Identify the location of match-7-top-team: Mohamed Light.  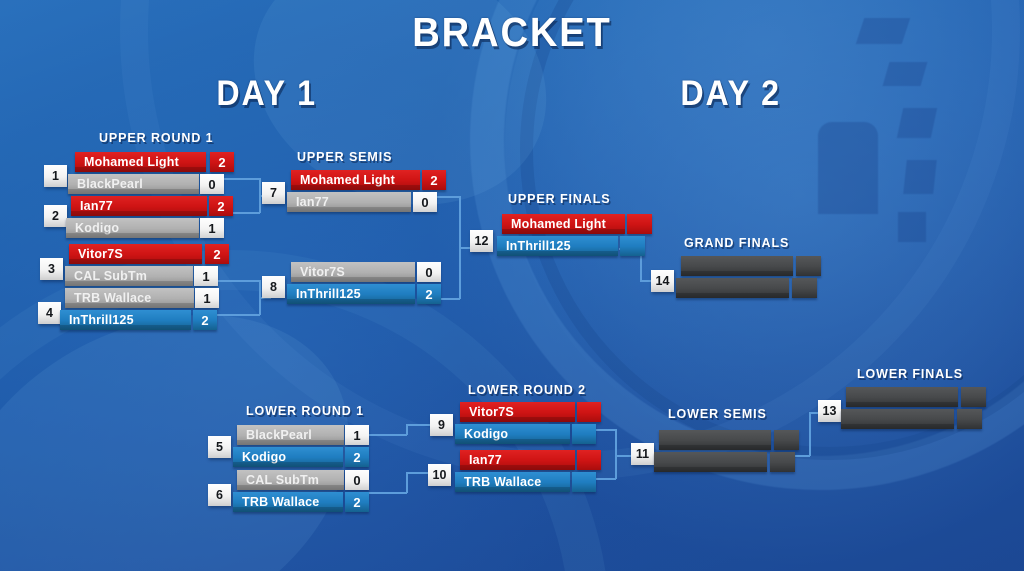
(355, 180).